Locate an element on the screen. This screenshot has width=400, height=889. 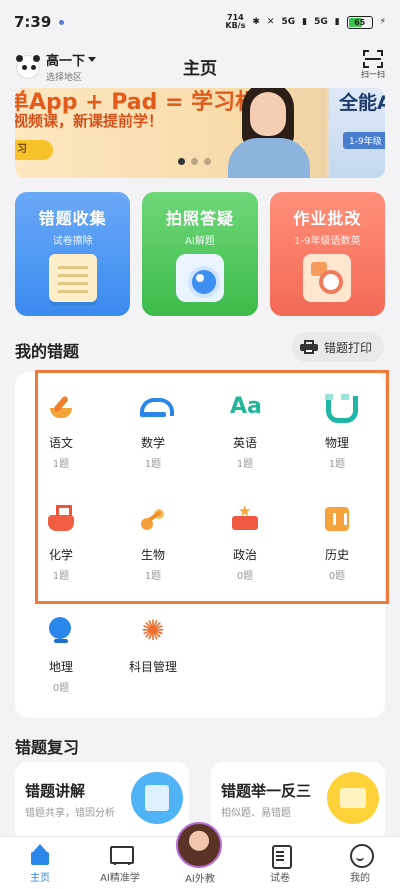
star-flag-icon is located at coordinates (245, 518).